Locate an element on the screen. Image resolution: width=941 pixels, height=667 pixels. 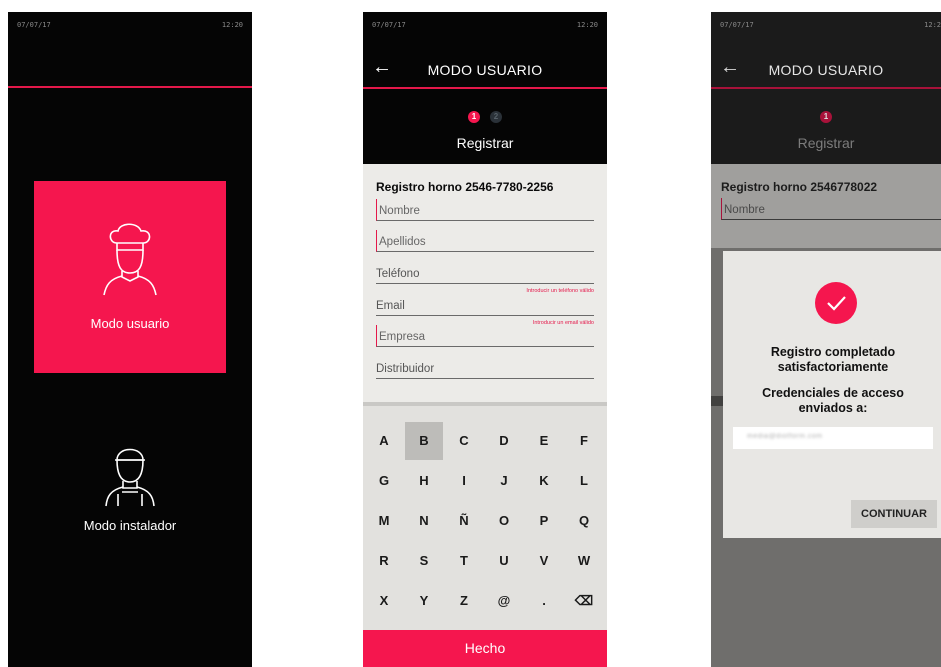
telefono-placeholder: Teléfono is located at coordinates (398, 274).